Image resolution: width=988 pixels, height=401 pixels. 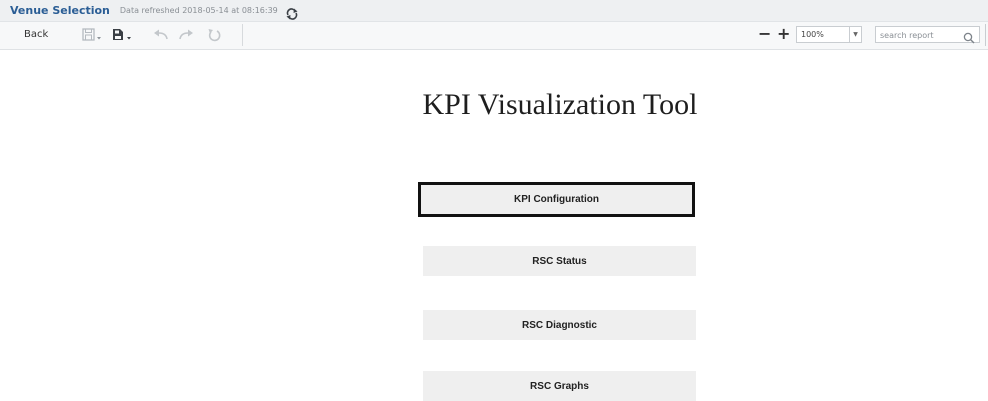 I want to click on undo-icon, so click(x=161, y=35).